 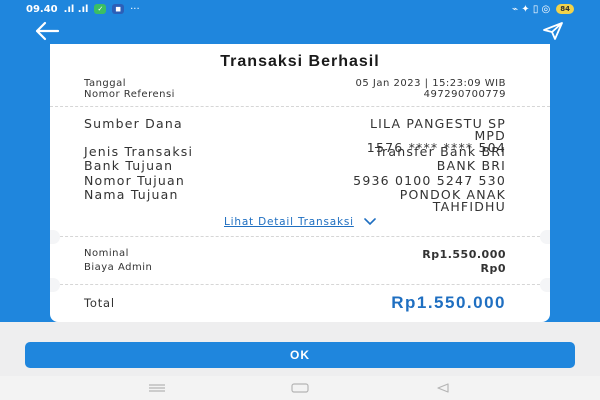 I want to click on nominal-row: Nominal Rp1.550.000, so click(x=295, y=254).